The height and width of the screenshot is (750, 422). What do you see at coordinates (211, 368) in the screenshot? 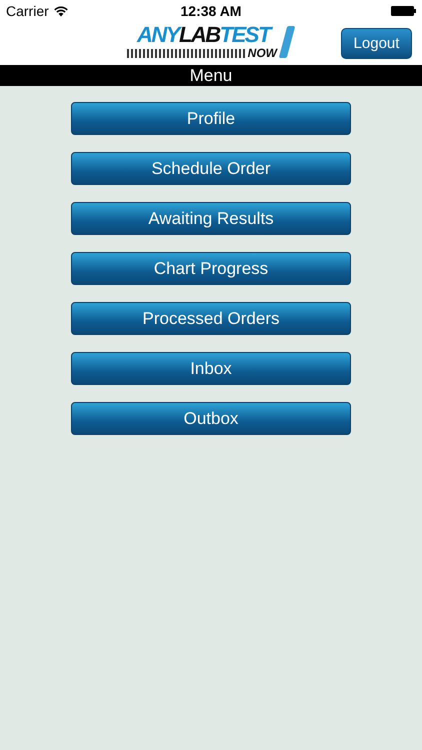
I see `menu-button: Inbox` at bounding box center [211, 368].